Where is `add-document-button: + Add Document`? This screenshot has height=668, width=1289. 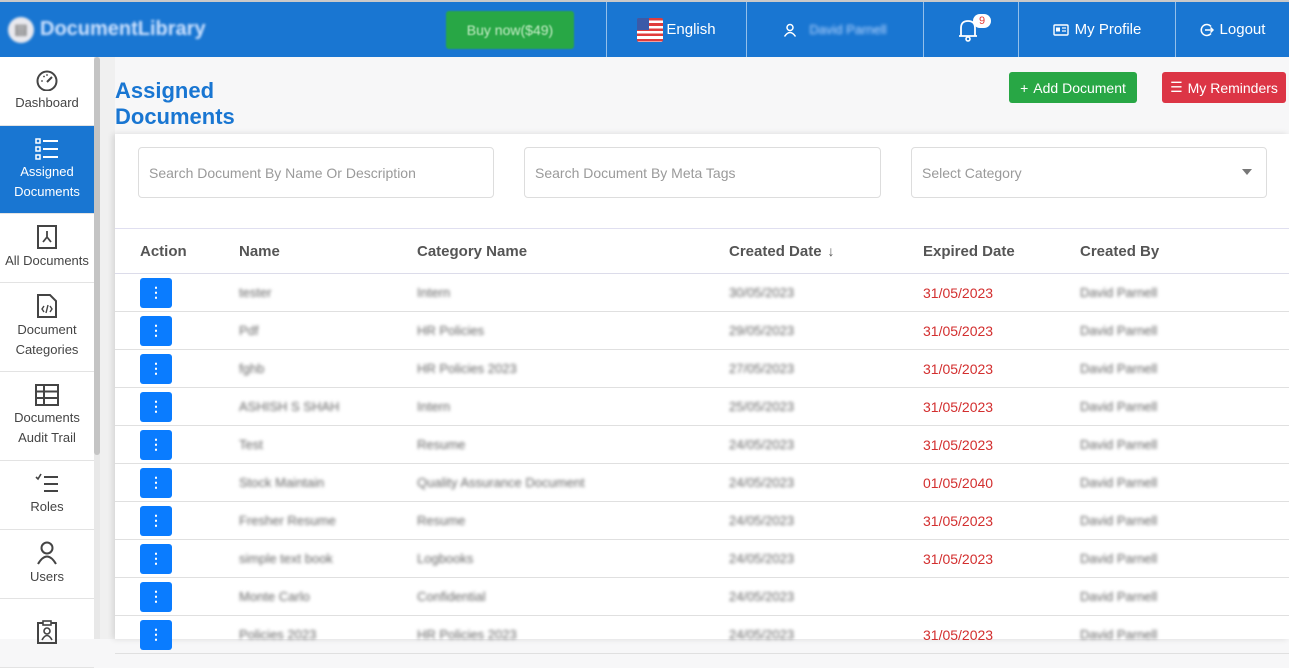
add-document-button: + Add Document is located at coordinates (1073, 87).